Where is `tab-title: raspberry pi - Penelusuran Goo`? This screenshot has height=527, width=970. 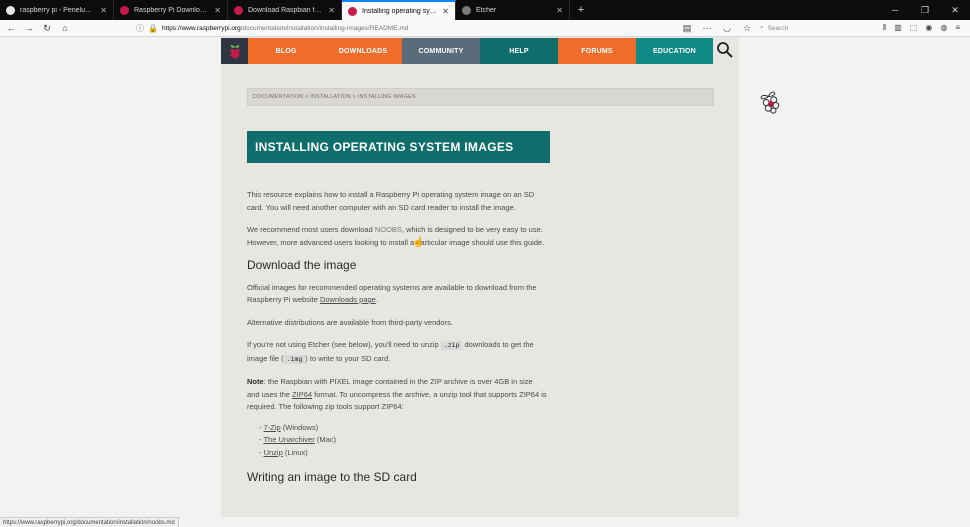 tab-title: raspberry pi - Penelusuran Goo is located at coordinates (57, 10).